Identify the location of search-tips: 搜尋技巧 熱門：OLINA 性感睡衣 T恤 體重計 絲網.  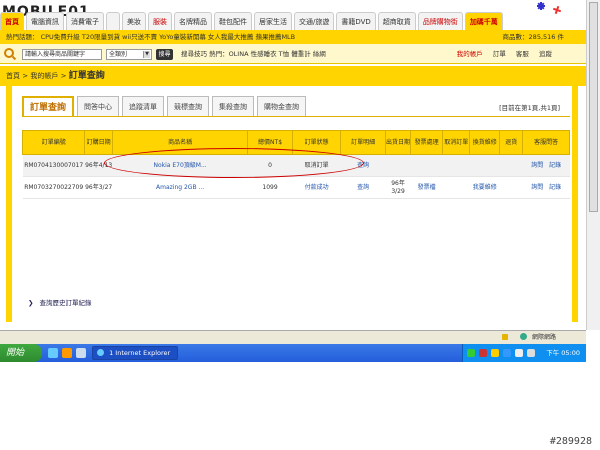
(253, 54).